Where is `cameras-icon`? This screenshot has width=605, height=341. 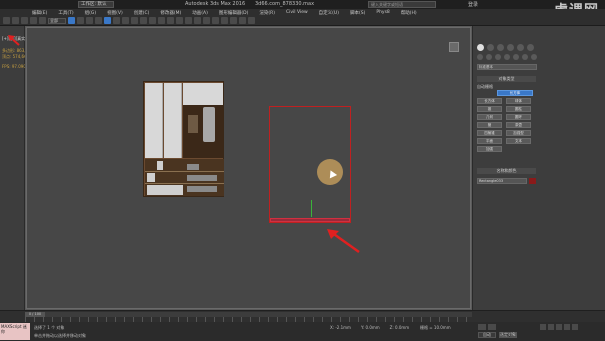
cameras-icon is located at coordinates (507, 57).